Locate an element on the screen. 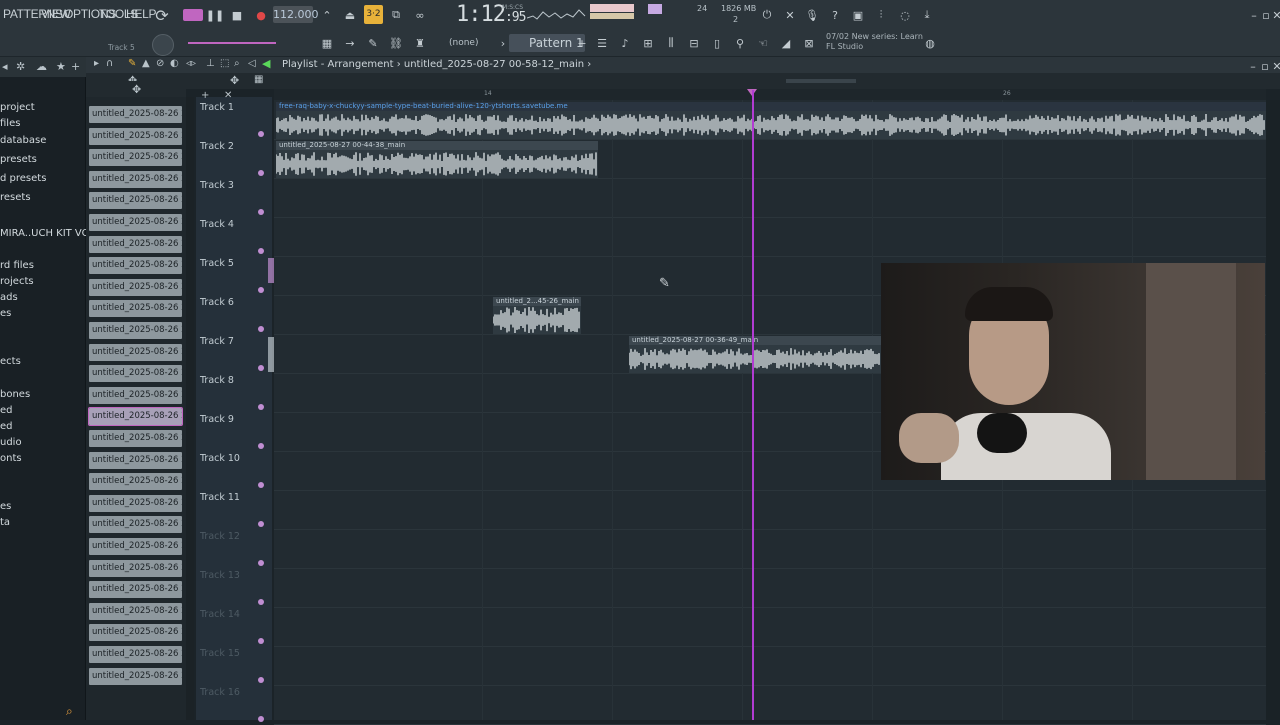 This screenshot has height=725, width=1280. slip-tool-icon: ◃▹ is located at coordinates (191, 63).